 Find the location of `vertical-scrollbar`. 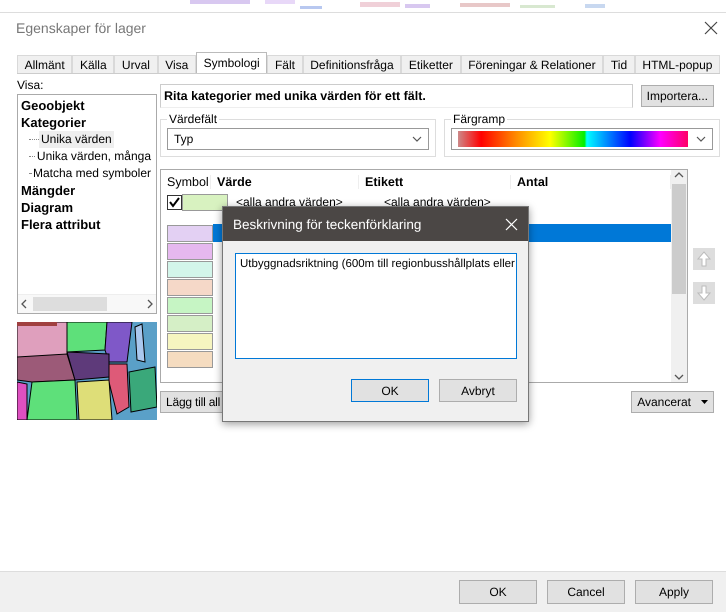

vertical-scrollbar is located at coordinates (679, 276).